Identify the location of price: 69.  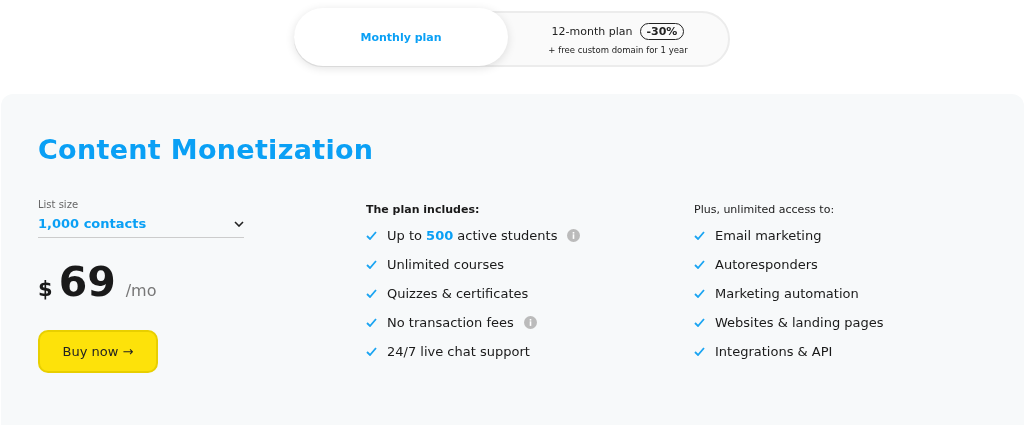
(87, 282).